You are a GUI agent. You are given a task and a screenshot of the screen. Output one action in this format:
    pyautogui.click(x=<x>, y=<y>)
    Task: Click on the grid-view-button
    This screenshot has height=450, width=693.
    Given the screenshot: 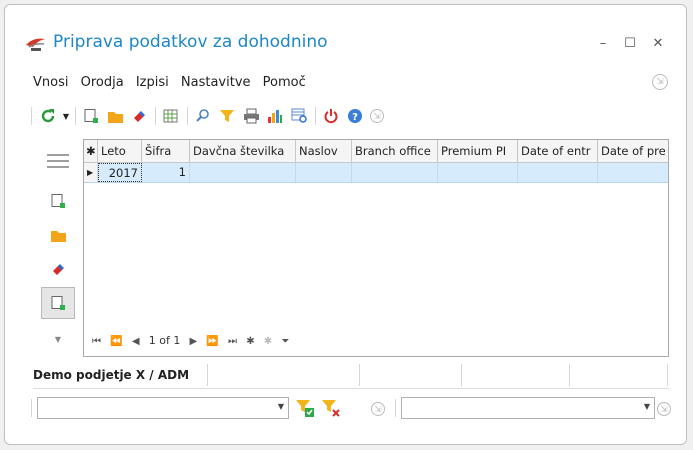 What is the action you would take?
    pyautogui.click(x=171, y=116)
    